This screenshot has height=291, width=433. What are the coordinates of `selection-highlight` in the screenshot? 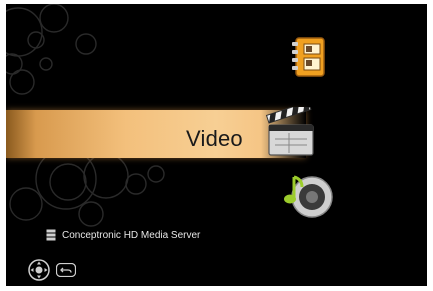 It's located at (156, 134).